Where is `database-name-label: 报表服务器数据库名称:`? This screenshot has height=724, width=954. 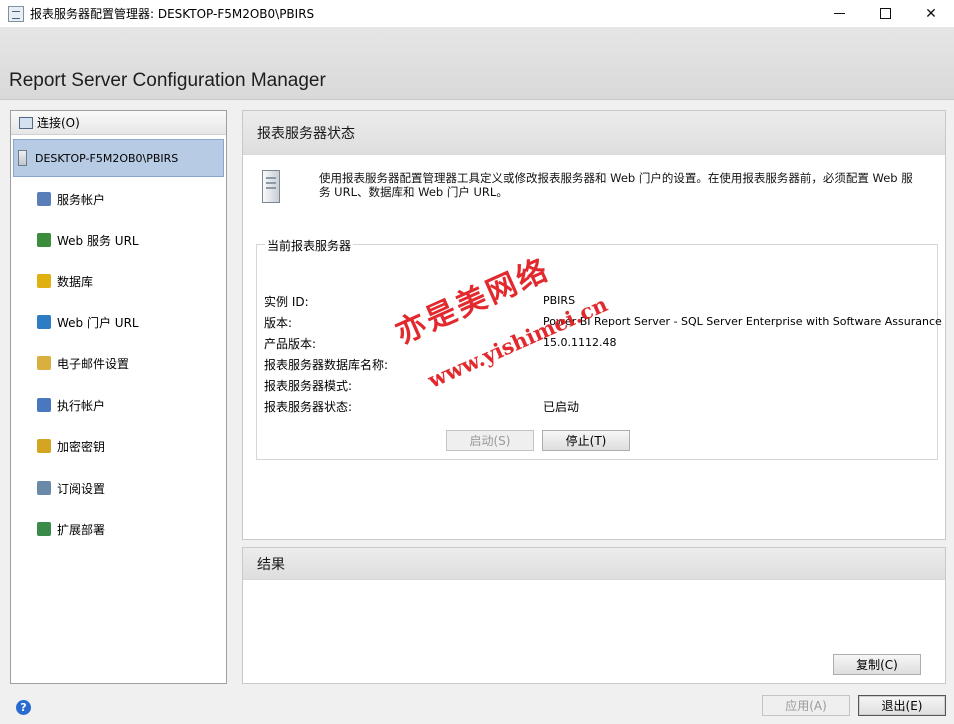
database-name-label: 报表服务器数据库名称: is located at coordinates (326, 365).